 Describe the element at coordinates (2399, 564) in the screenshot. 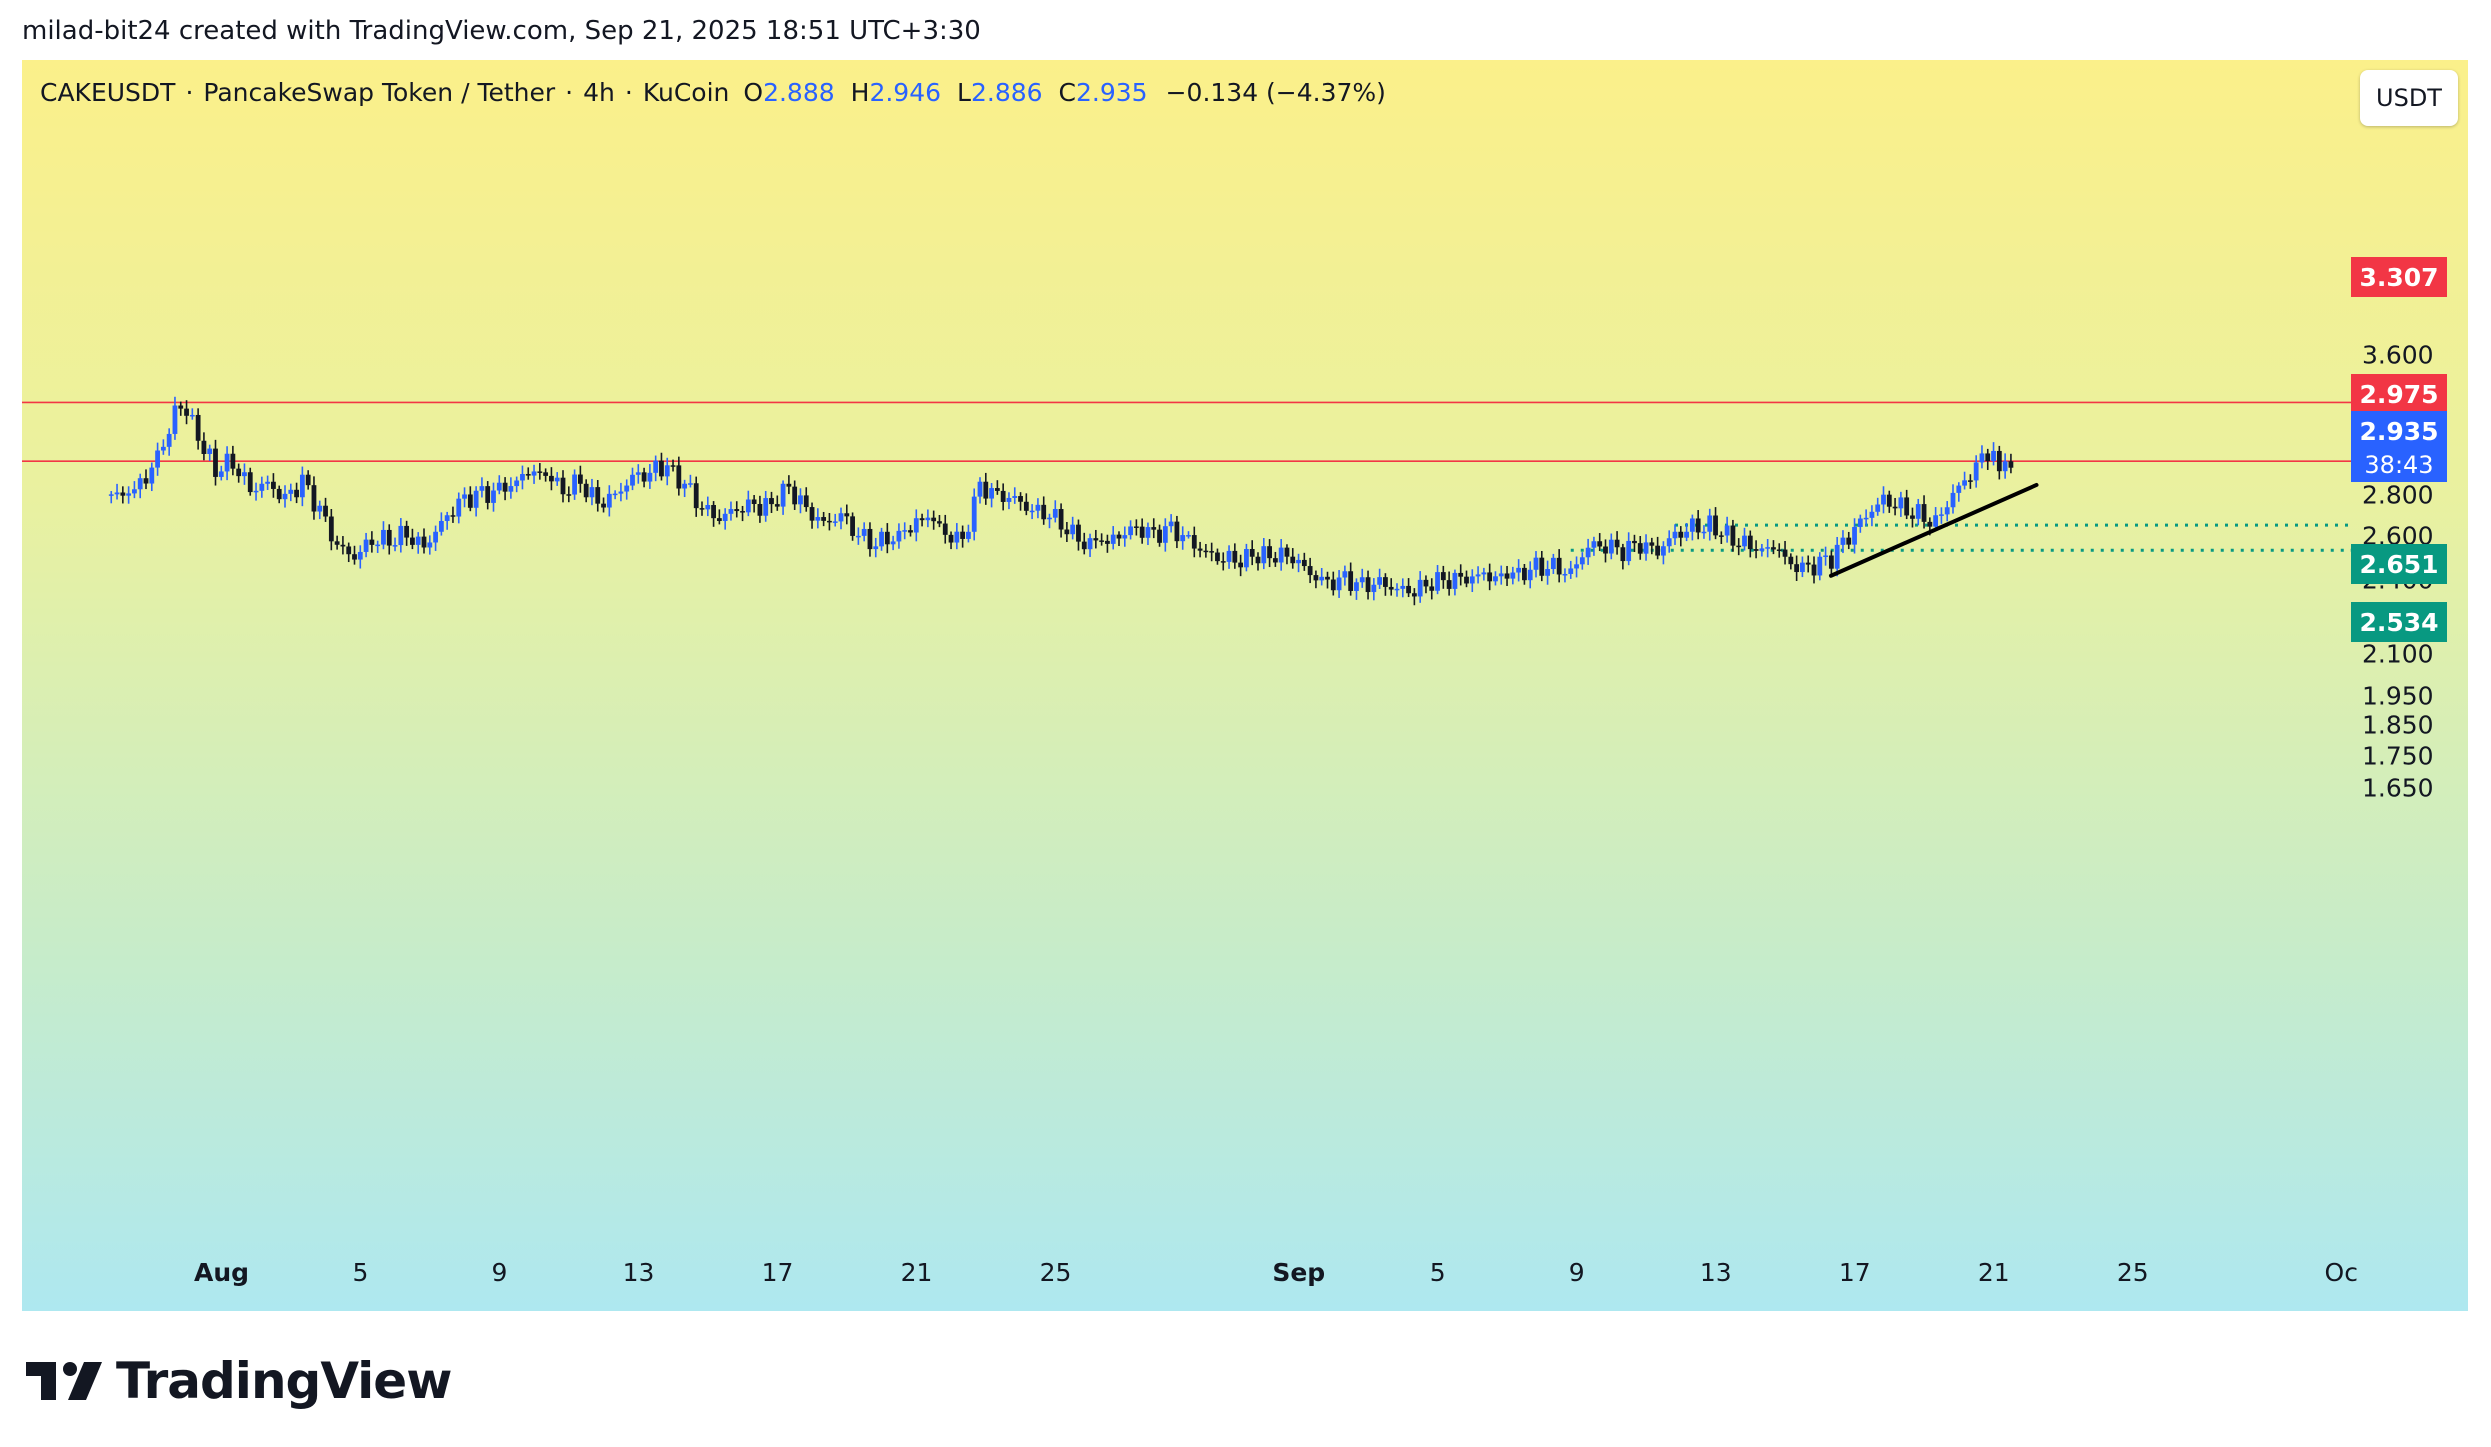

I see `price-tag-support-upper: 2.651` at that location.